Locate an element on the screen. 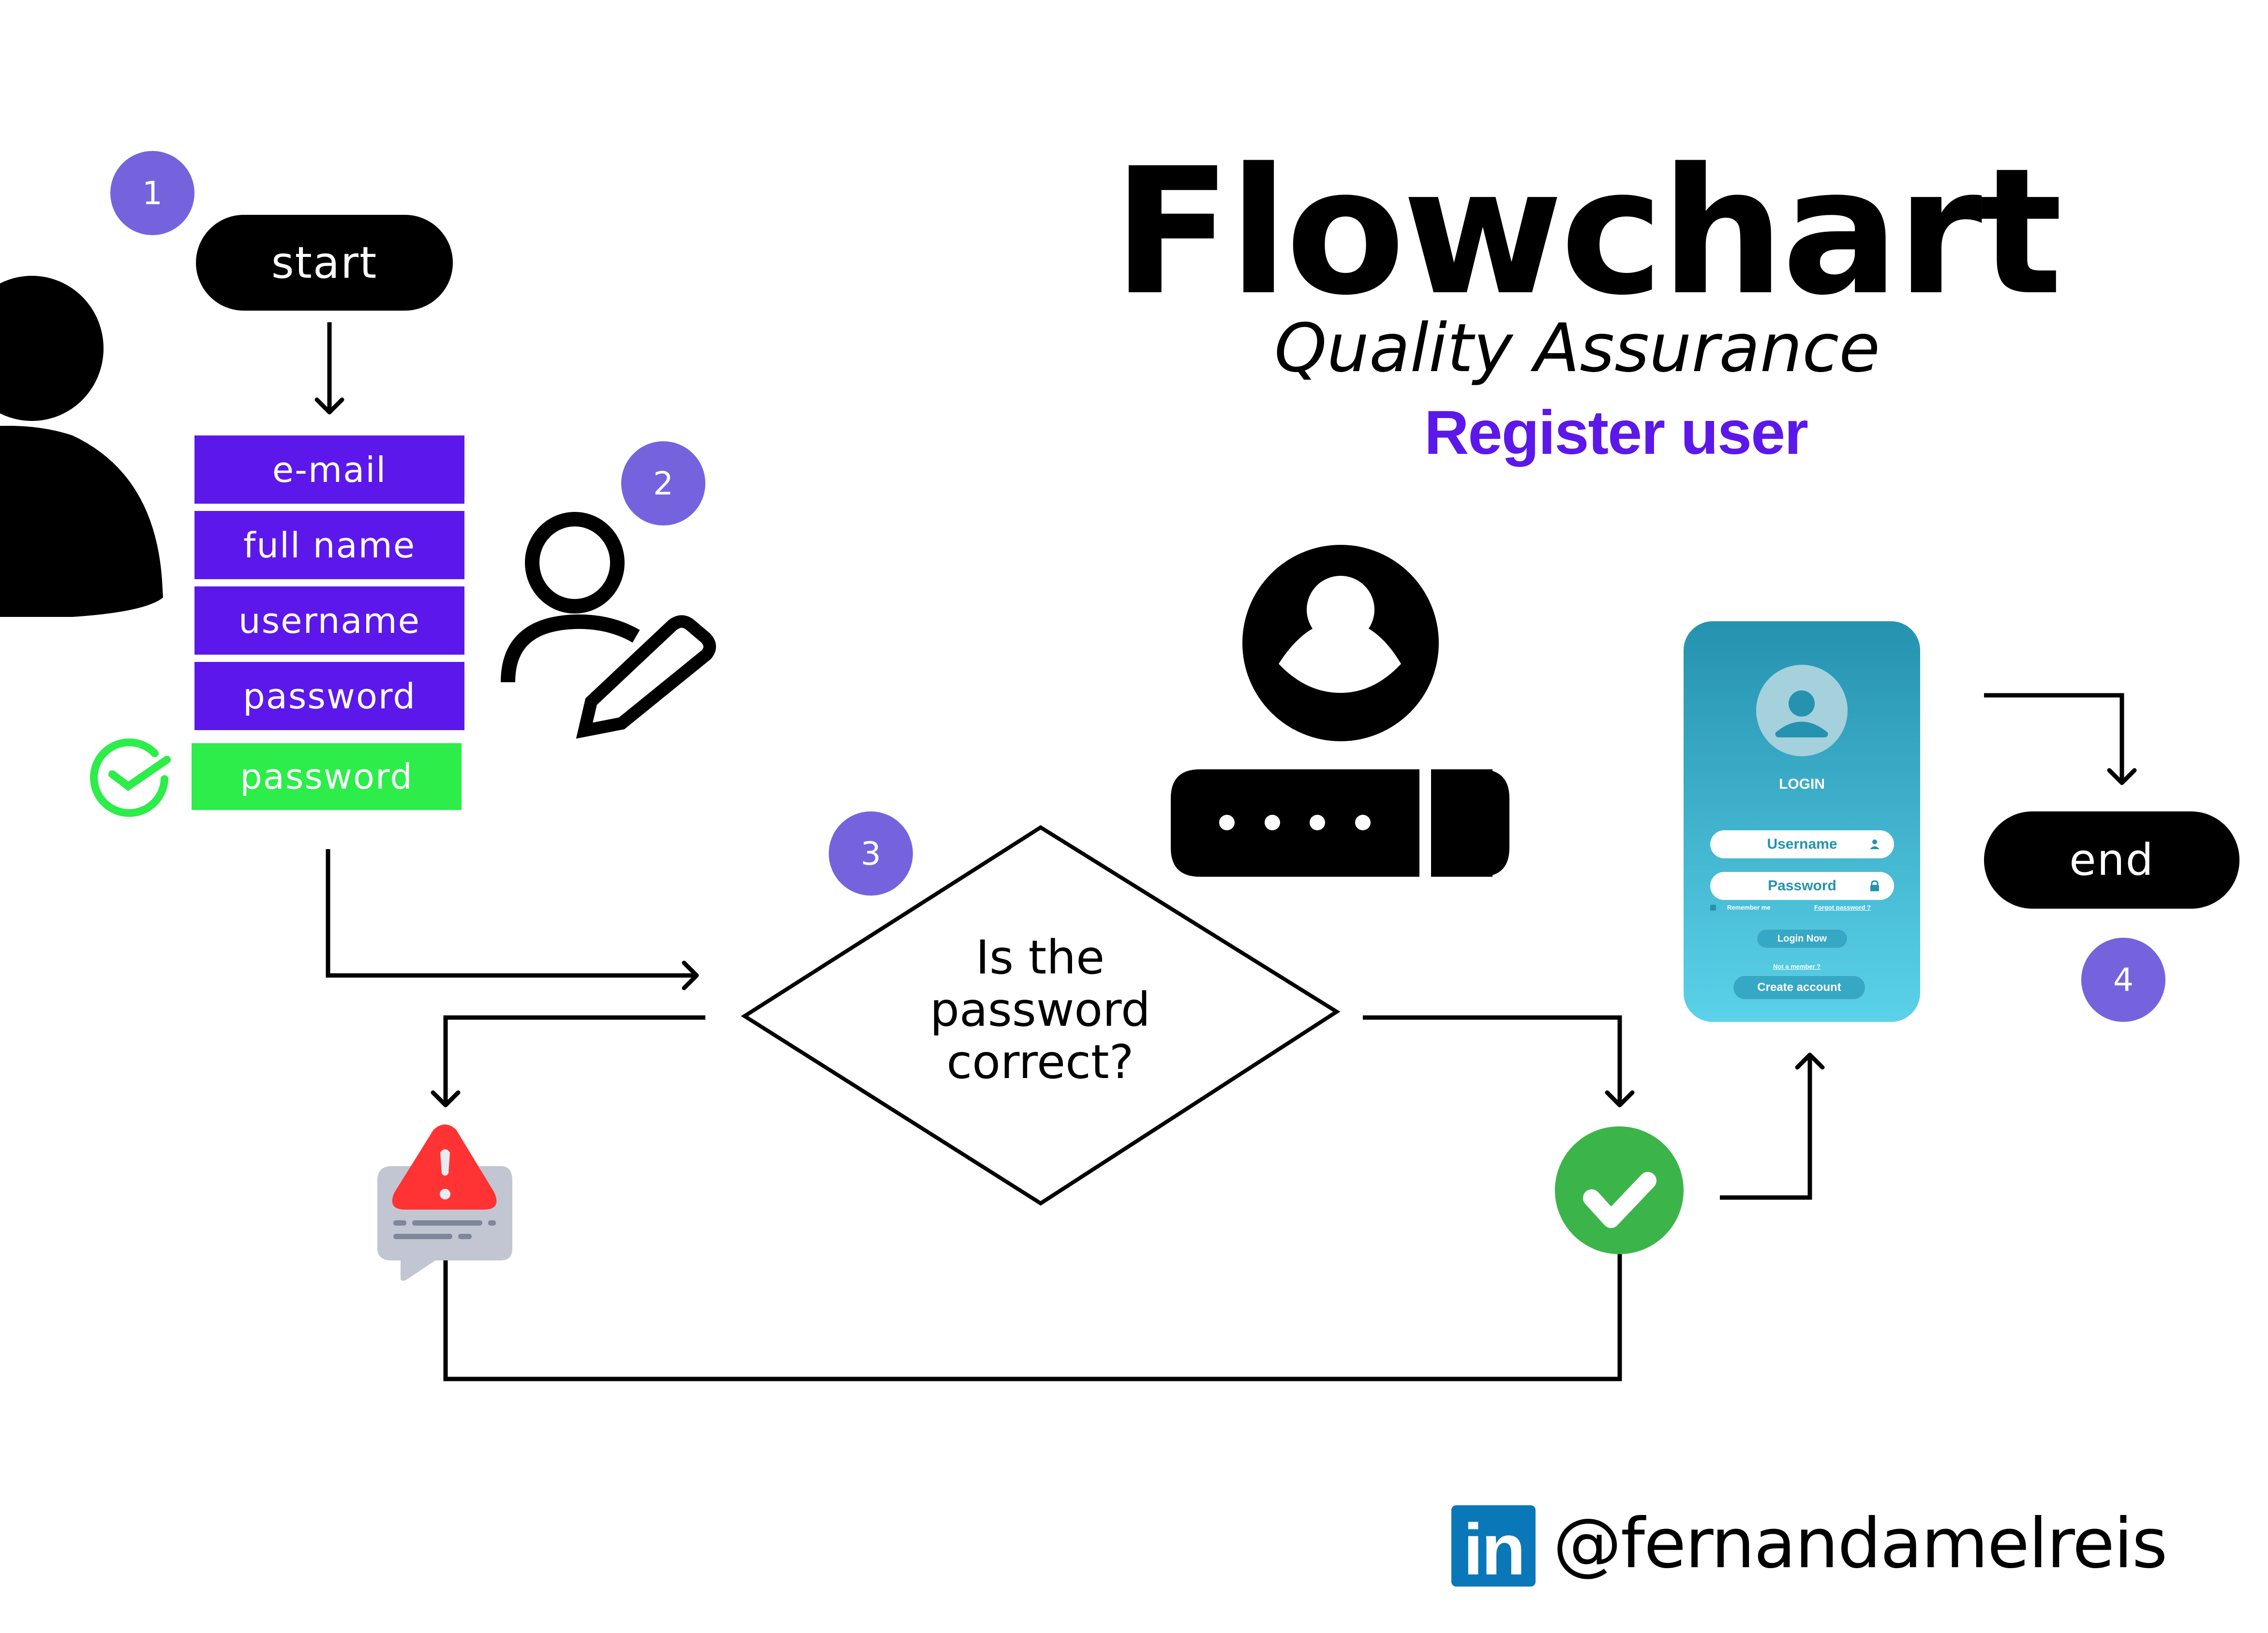 This screenshot has height=1633, width=2268. lock-icon is located at coordinates (1874, 886).